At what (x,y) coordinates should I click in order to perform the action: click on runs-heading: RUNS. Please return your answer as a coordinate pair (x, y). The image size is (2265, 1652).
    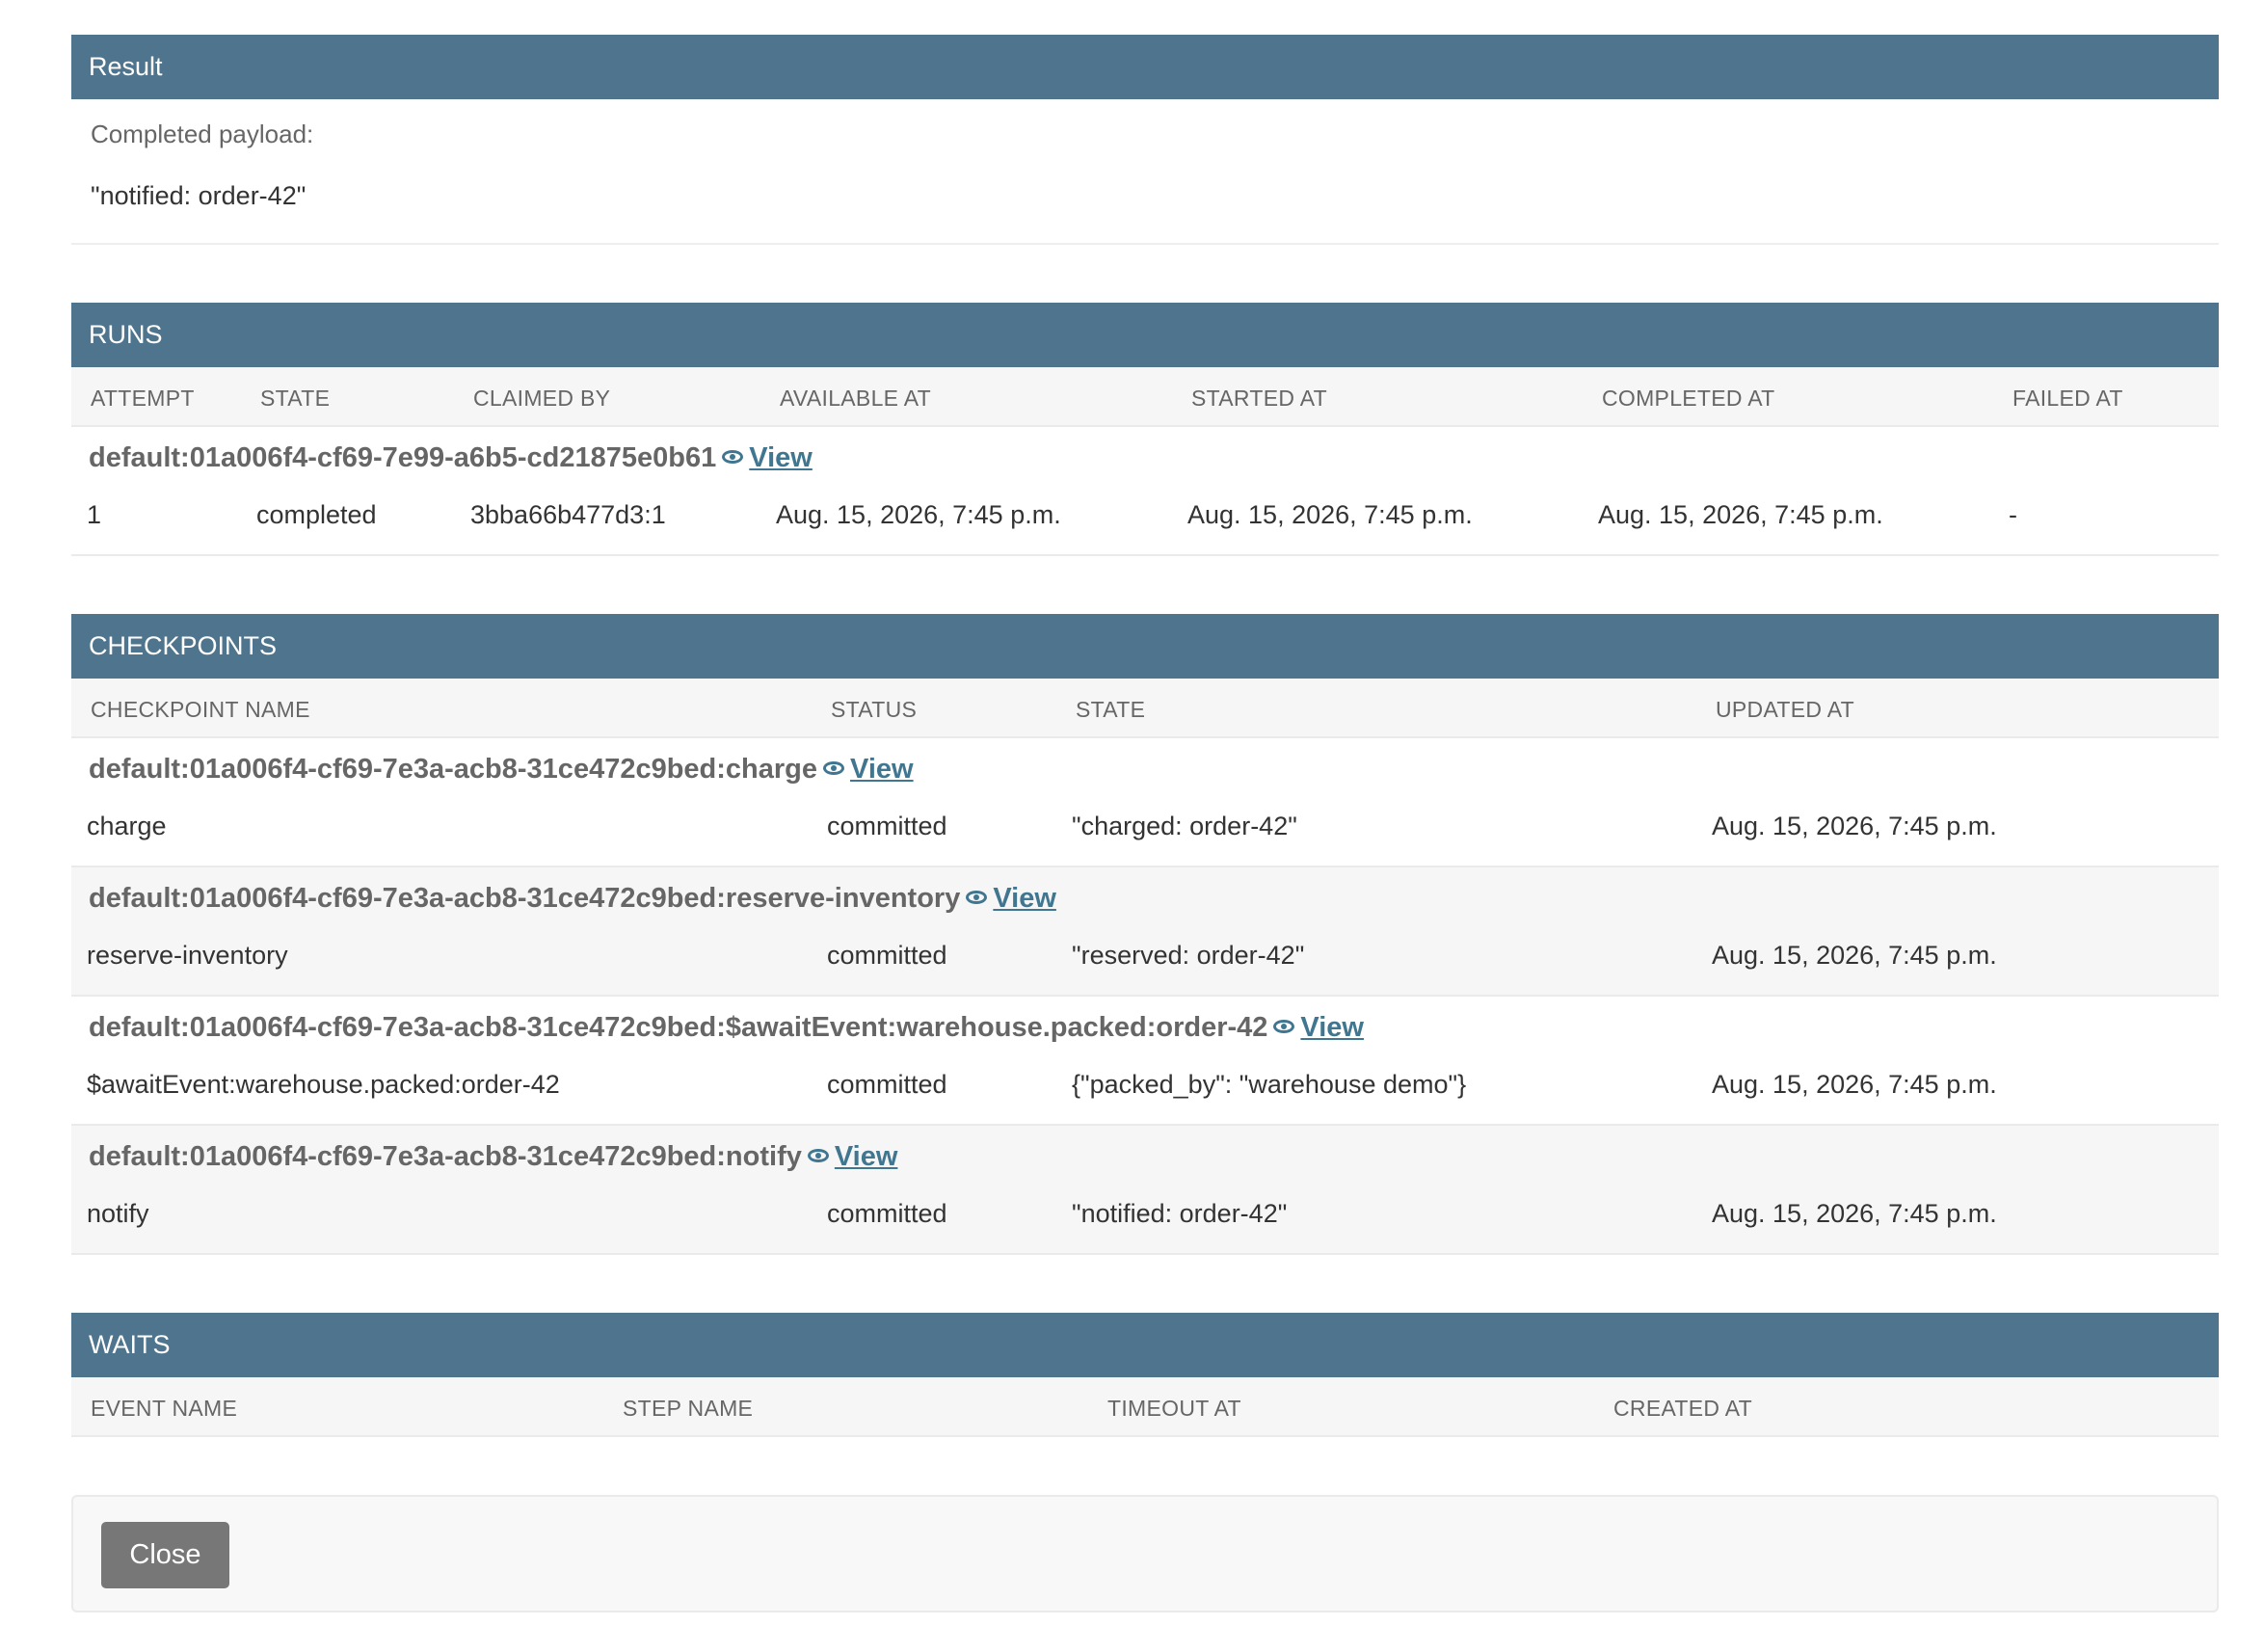
    Looking at the image, I should click on (1145, 335).